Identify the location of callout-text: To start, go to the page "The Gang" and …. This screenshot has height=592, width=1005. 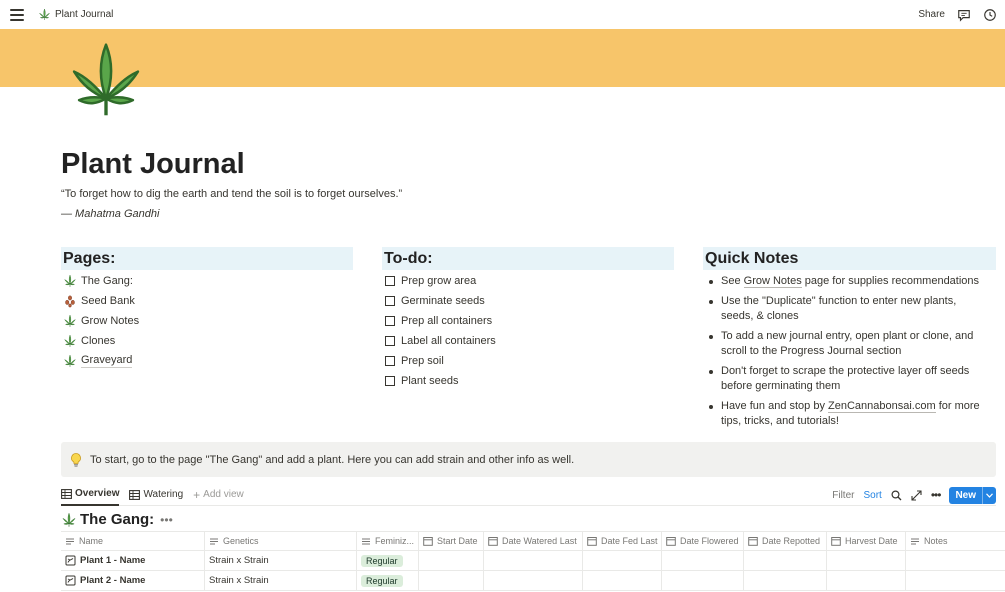
(332, 459).